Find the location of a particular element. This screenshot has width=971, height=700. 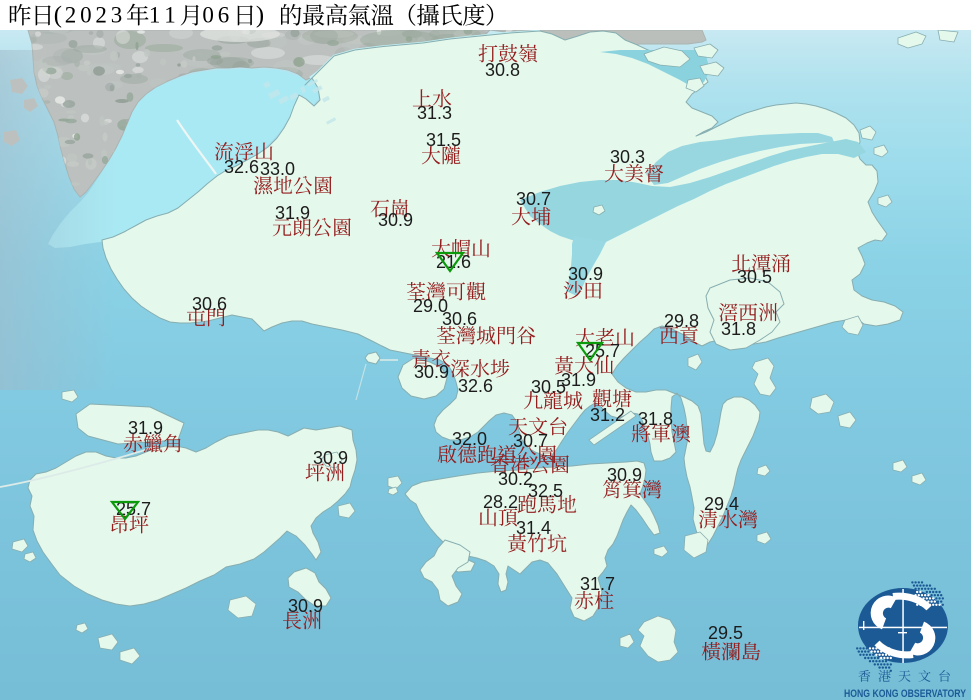

svg-text: 31.4 is located at coordinates (533, 528).